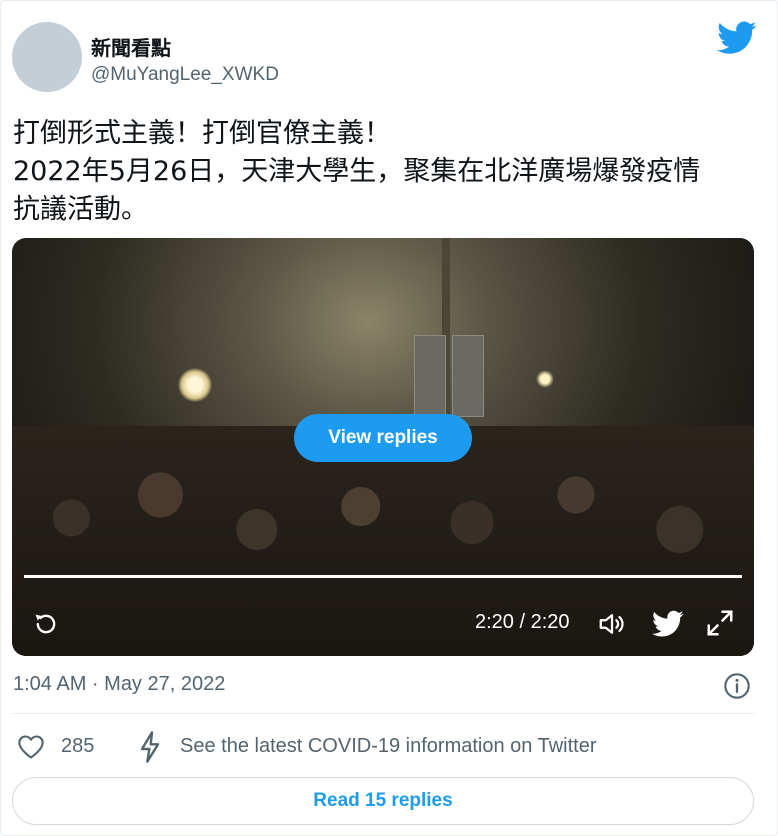 Image resolution: width=778 pixels, height=836 pixels. Describe the element at coordinates (119, 684) in the screenshot. I see `tweet-timestamp: 1:04 AM · May 27, 2022` at that location.